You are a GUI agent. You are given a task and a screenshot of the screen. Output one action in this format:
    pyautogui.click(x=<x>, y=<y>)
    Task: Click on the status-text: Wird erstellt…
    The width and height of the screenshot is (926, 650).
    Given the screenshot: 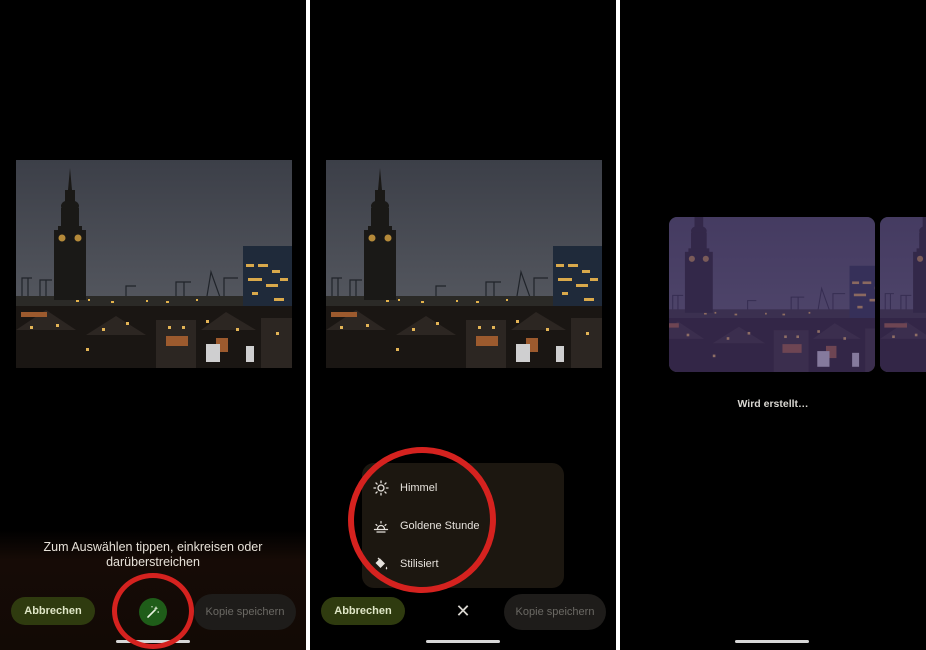 What is the action you would take?
    pyautogui.click(x=773, y=404)
    